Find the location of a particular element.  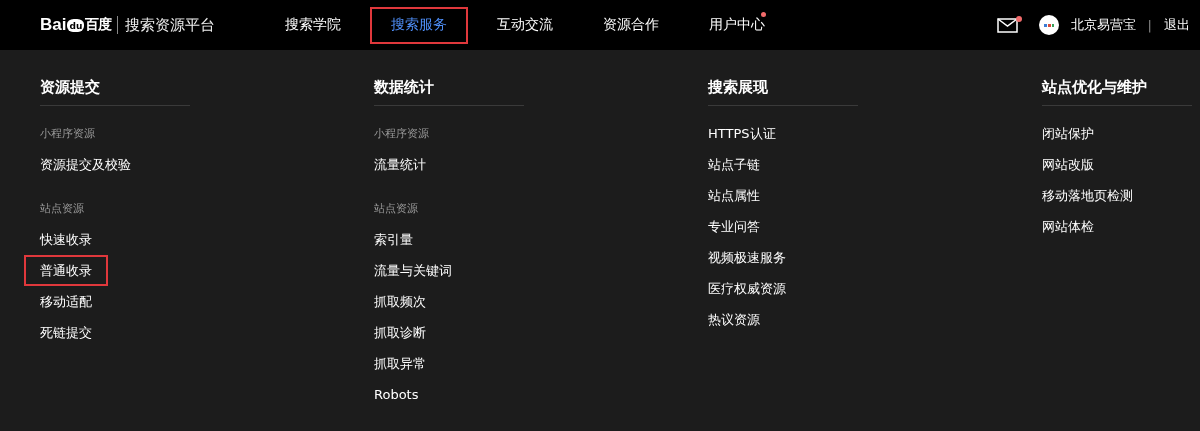

menu-link: 抓取诊断 is located at coordinates (400, 332).